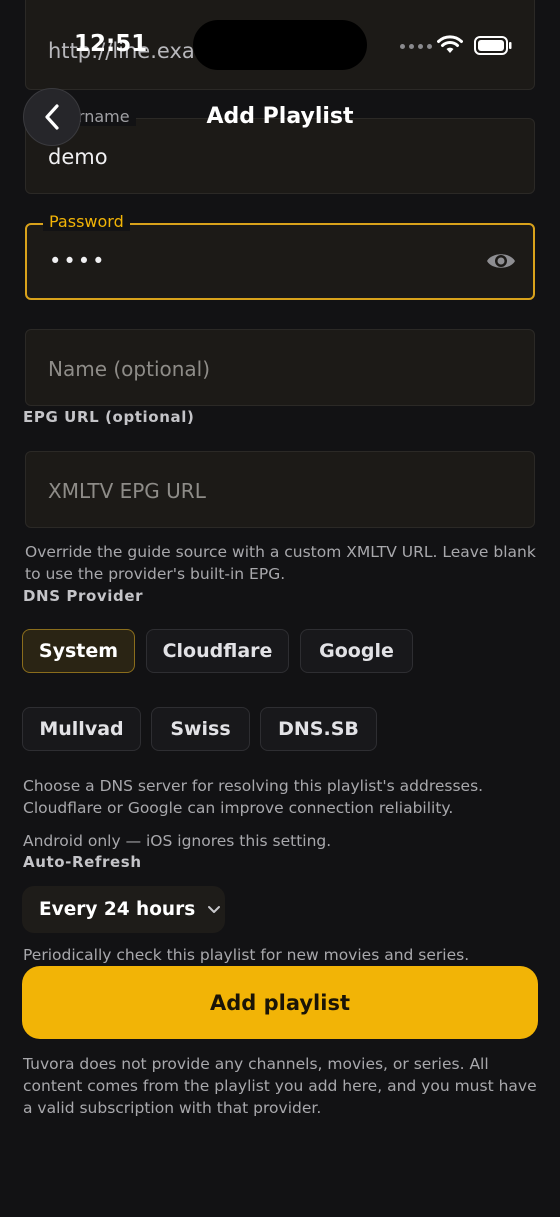 Image resolution: width=560 pixels, height=1217 pixels. I want to click on name-placeholder: Name (optional), so click(129, 369).